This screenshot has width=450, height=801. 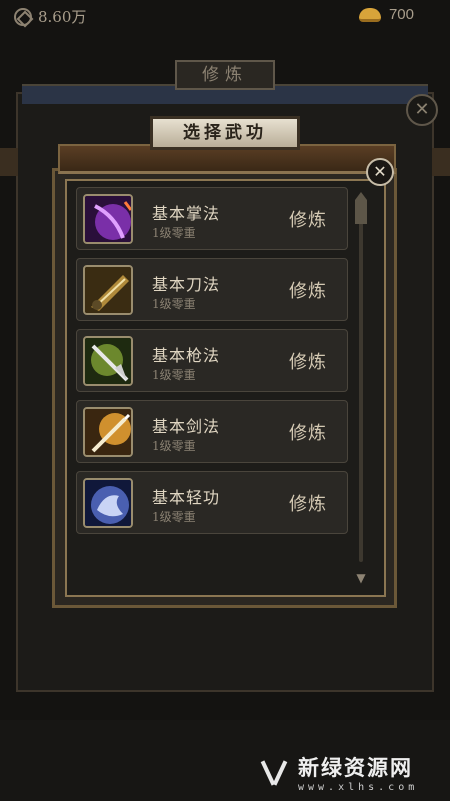 What do you see at coordinates (23, 16) in the screenshot?
I see `coin-icon` at bounding box center [23, 16].